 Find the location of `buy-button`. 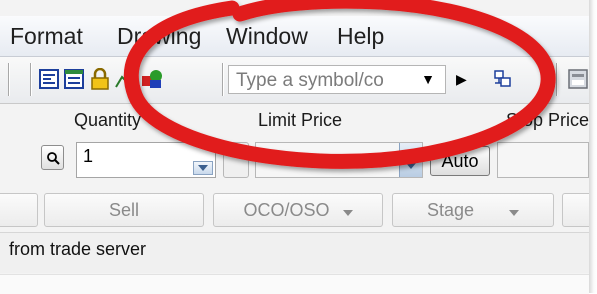

buy-button is located at coordinates (19, 210).